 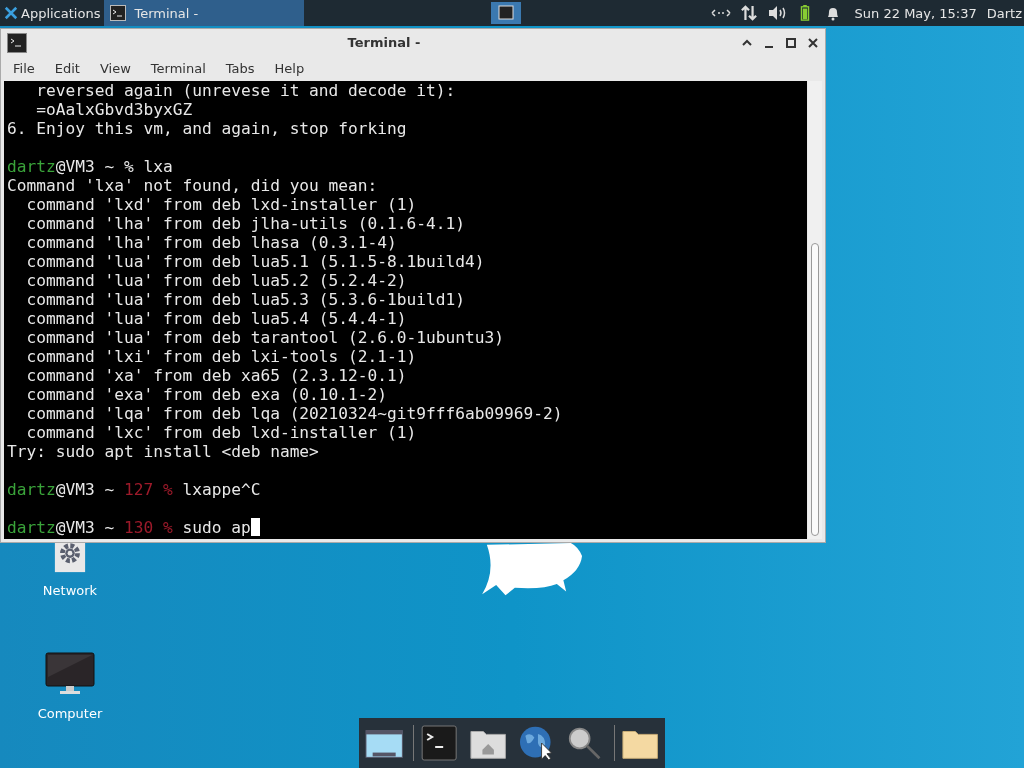 I want to click on menu-item: Tabs, so click(x=240, y=68).